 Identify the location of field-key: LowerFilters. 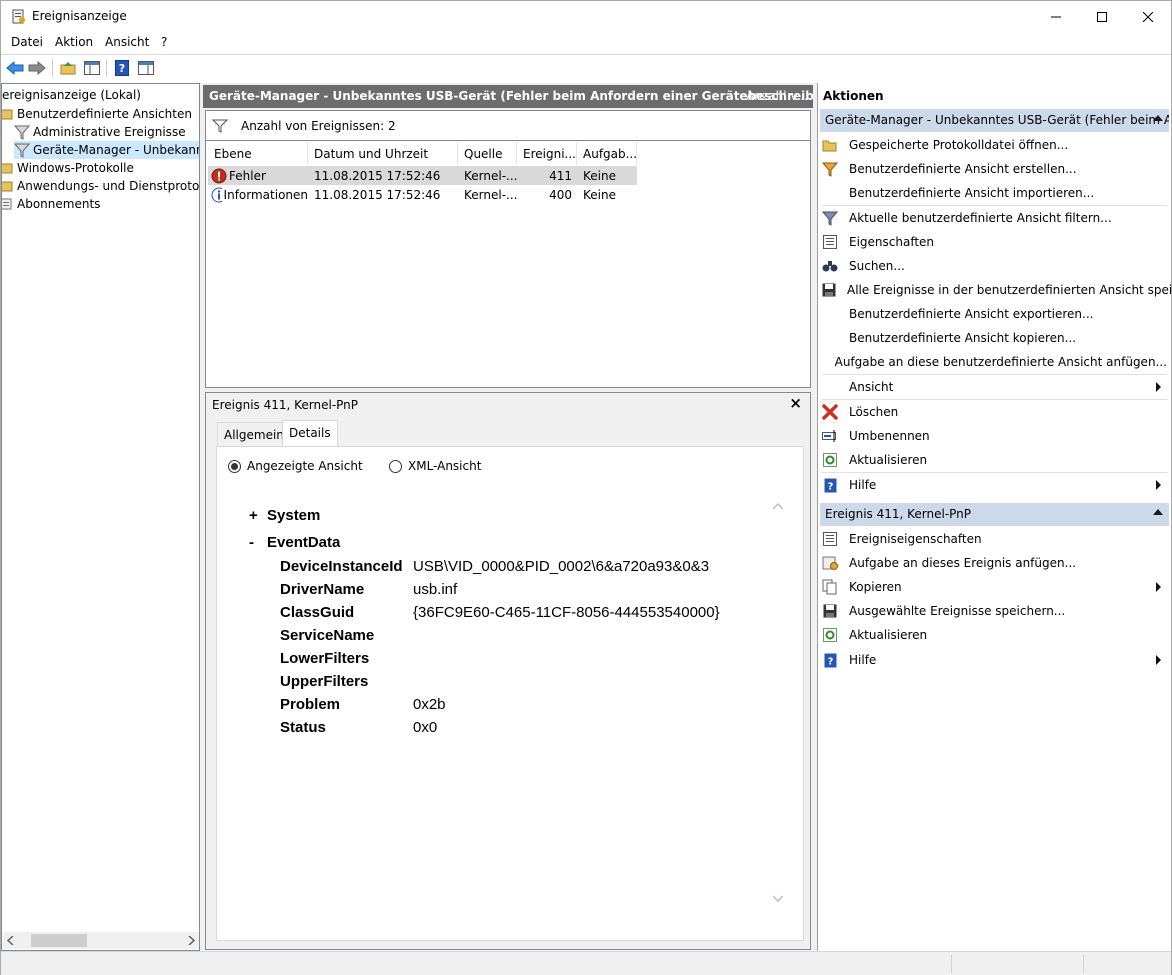
(325, 658).